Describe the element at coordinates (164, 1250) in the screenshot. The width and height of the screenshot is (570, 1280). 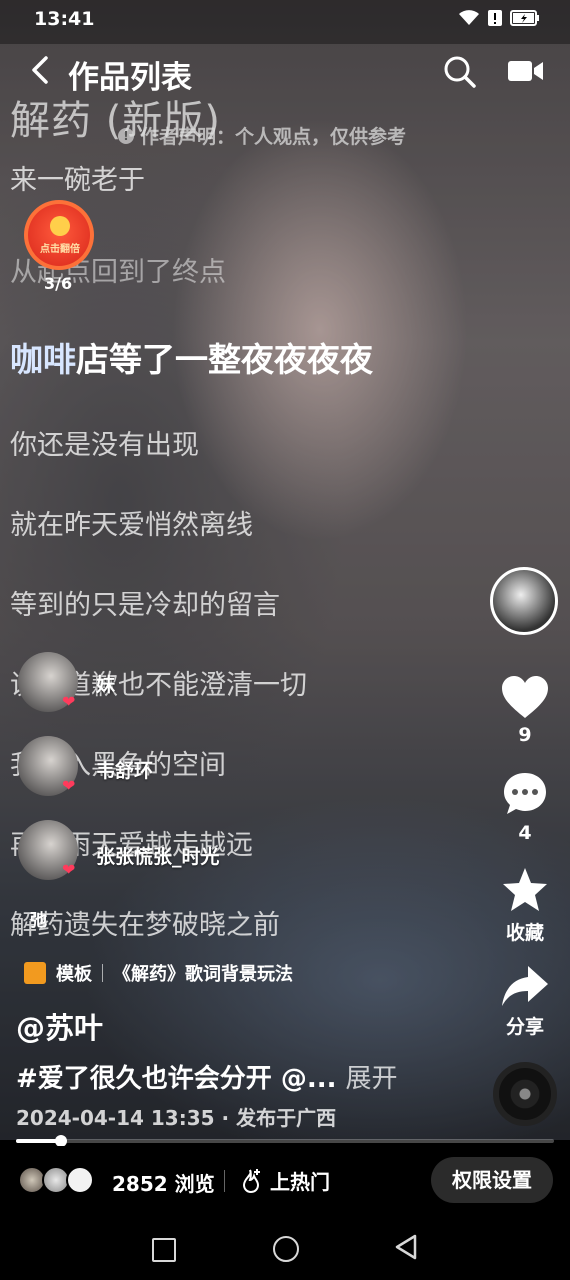
I see `recents-button` at that location.